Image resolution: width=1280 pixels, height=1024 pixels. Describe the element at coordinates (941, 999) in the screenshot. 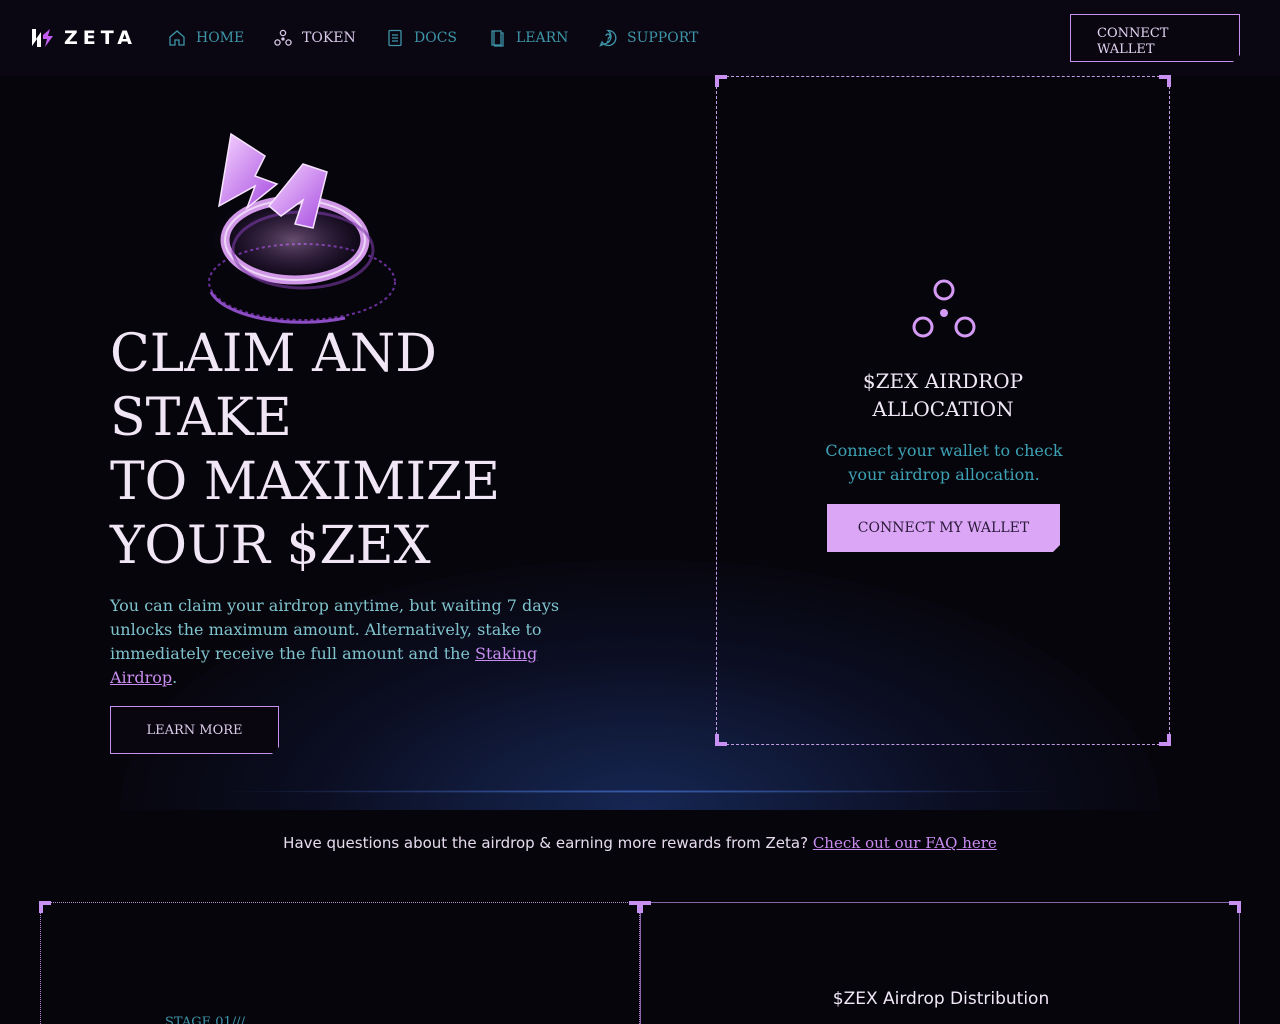

I see `distribution-title: $ZEX Airdrop Distribution` at that location.